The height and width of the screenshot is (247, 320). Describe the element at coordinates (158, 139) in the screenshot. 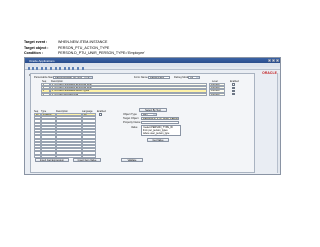

I see `get-value-button: Get Value` at that location.